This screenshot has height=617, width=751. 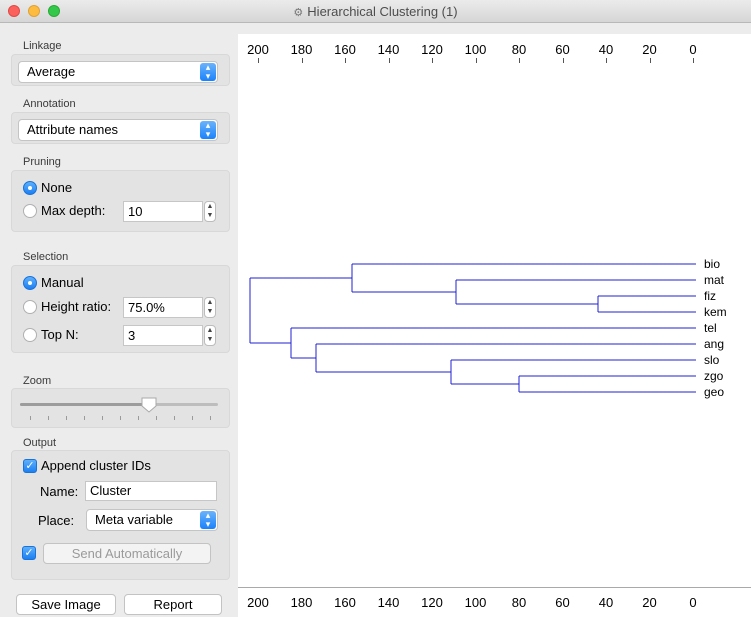 What do you see at coordinates (714, 280) in the screenshot?
I see `leaf-label: mat` at bounding box center [714, 280].